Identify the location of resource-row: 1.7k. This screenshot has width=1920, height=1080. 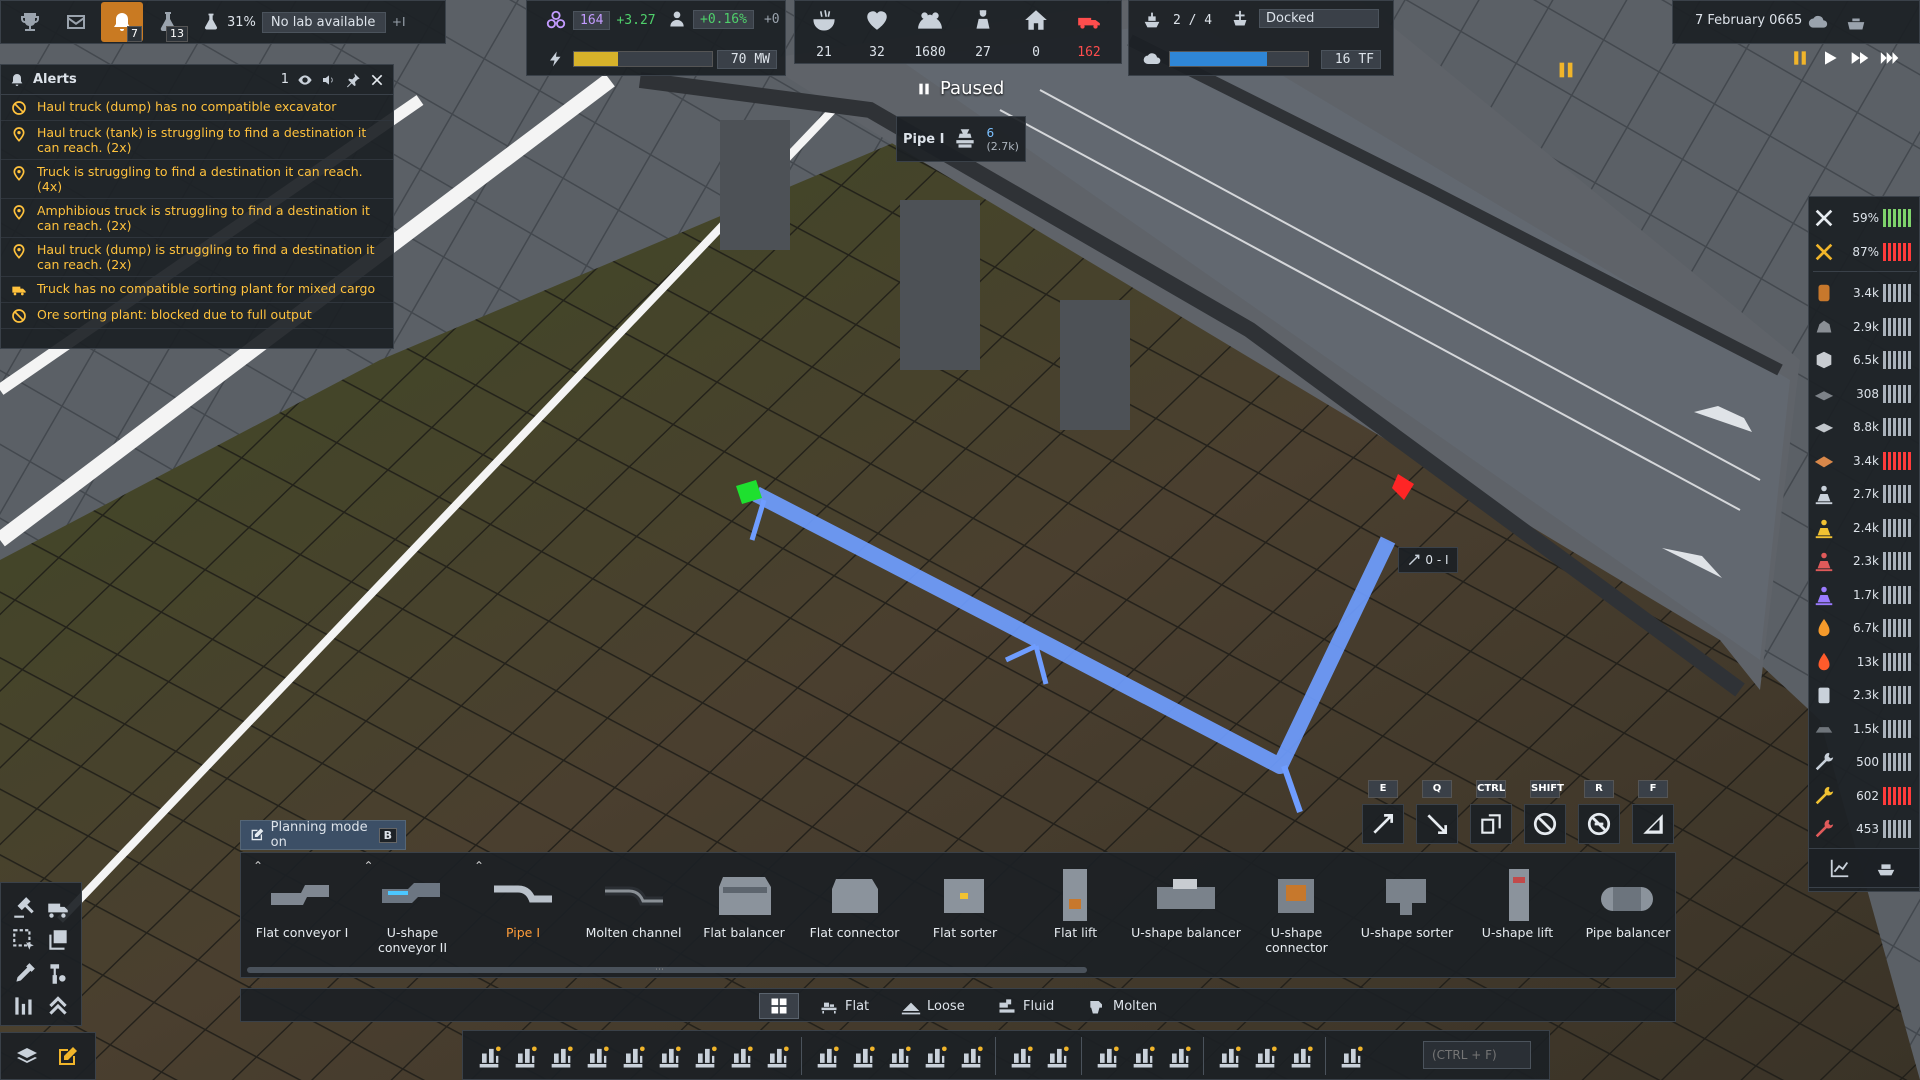
(1865, 595).